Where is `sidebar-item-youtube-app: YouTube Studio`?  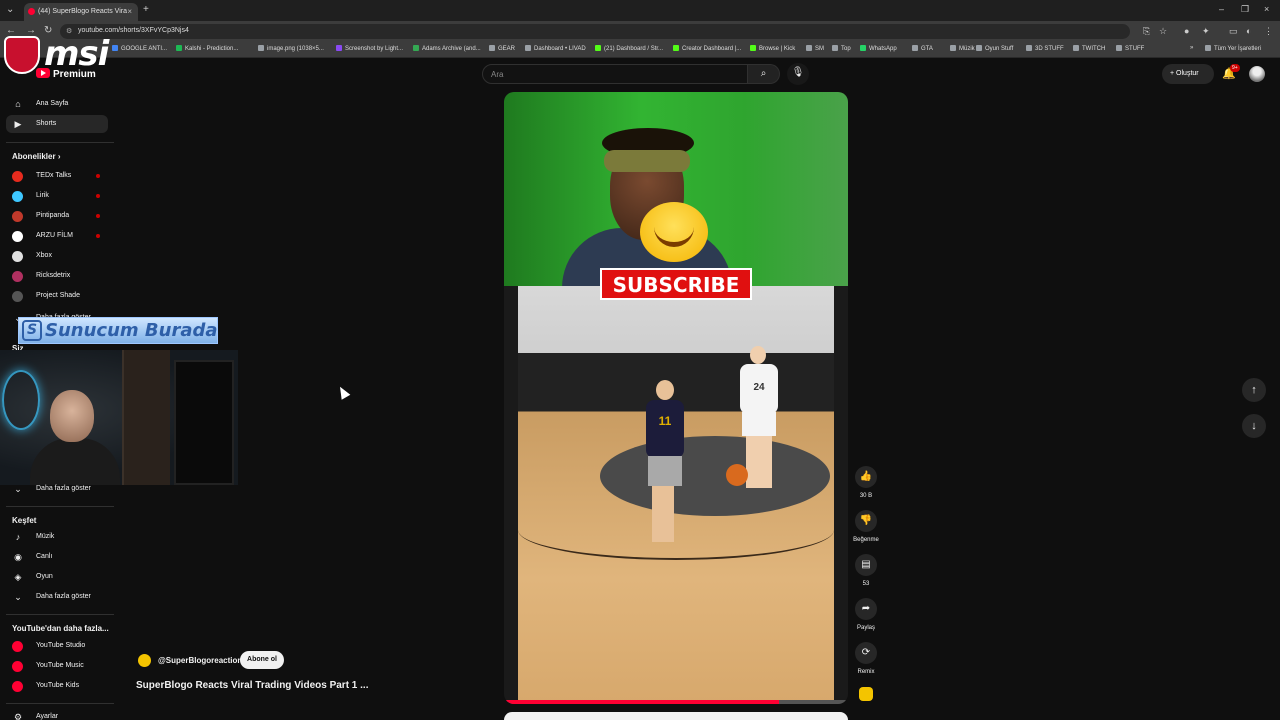 sidebar-item-youtube-app: YouTube Studio is located at coordinates (57, 646).